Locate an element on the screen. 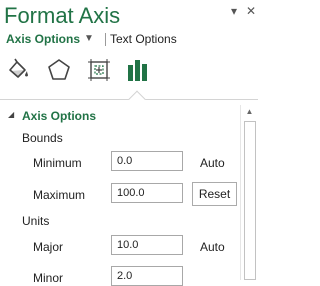  collapse-triangle-icon: ◢ is located at coordinates (11, 115).